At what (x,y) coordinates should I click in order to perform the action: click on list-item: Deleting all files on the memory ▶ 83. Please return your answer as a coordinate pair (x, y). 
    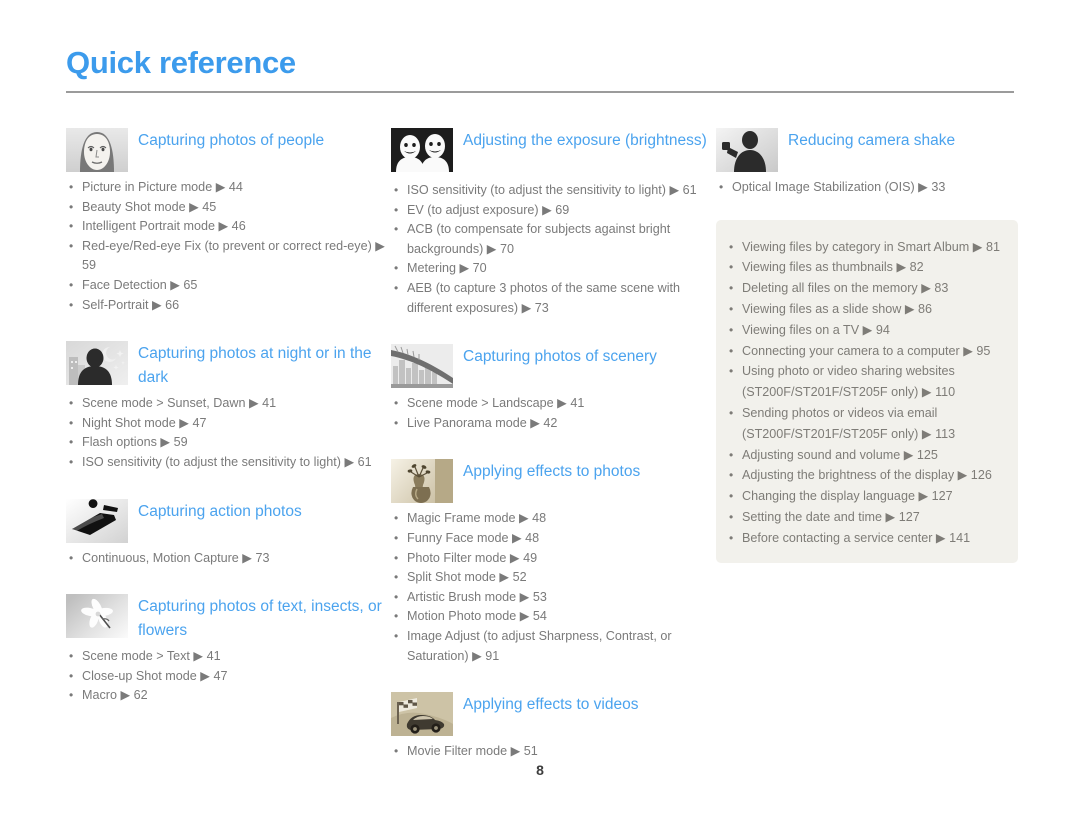
    Looking at the image, I should click on (865, 288).